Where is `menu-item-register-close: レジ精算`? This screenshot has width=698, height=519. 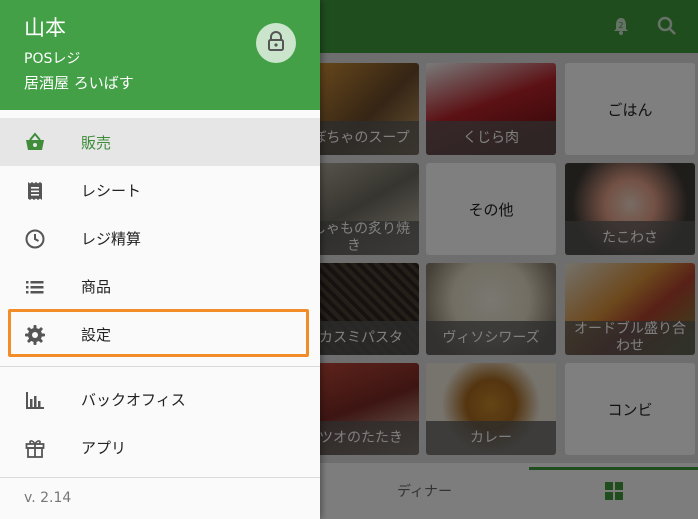 menu-item-register-close: レジ精算 is located at coordinates (160, 238).